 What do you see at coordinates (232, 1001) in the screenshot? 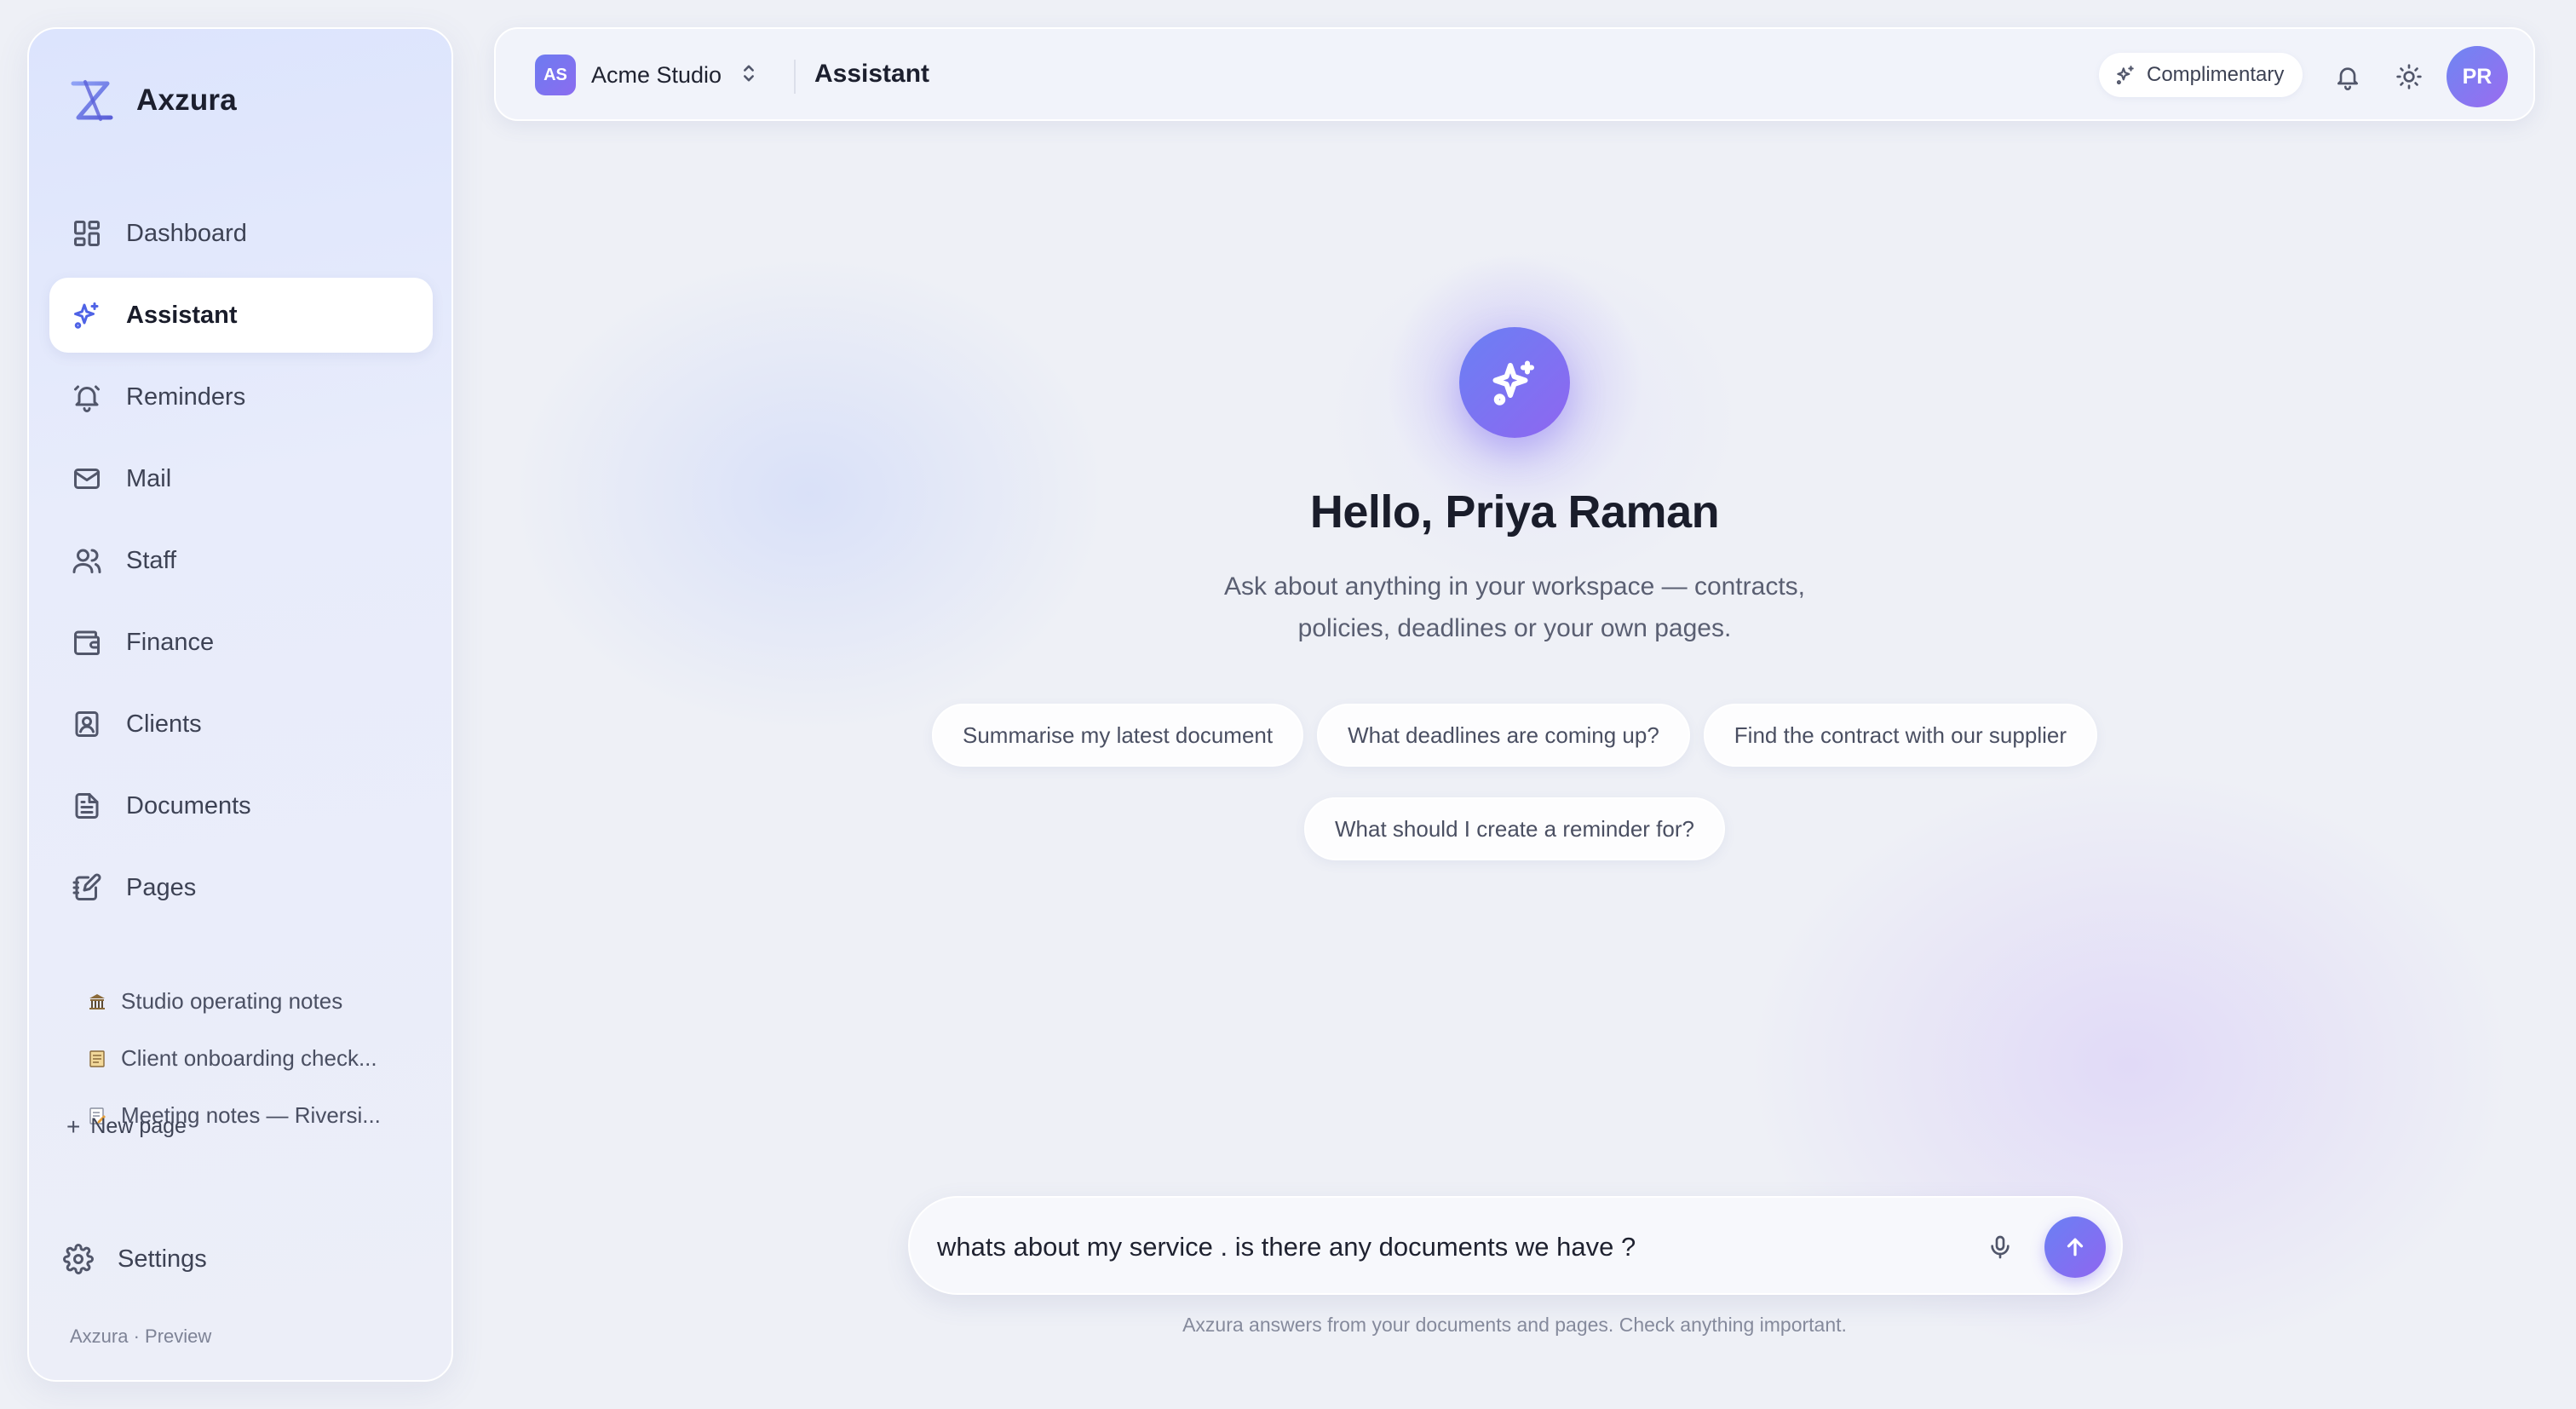
I see `page-link-label: Studio operating notes` at bounding box center [232, 1001].